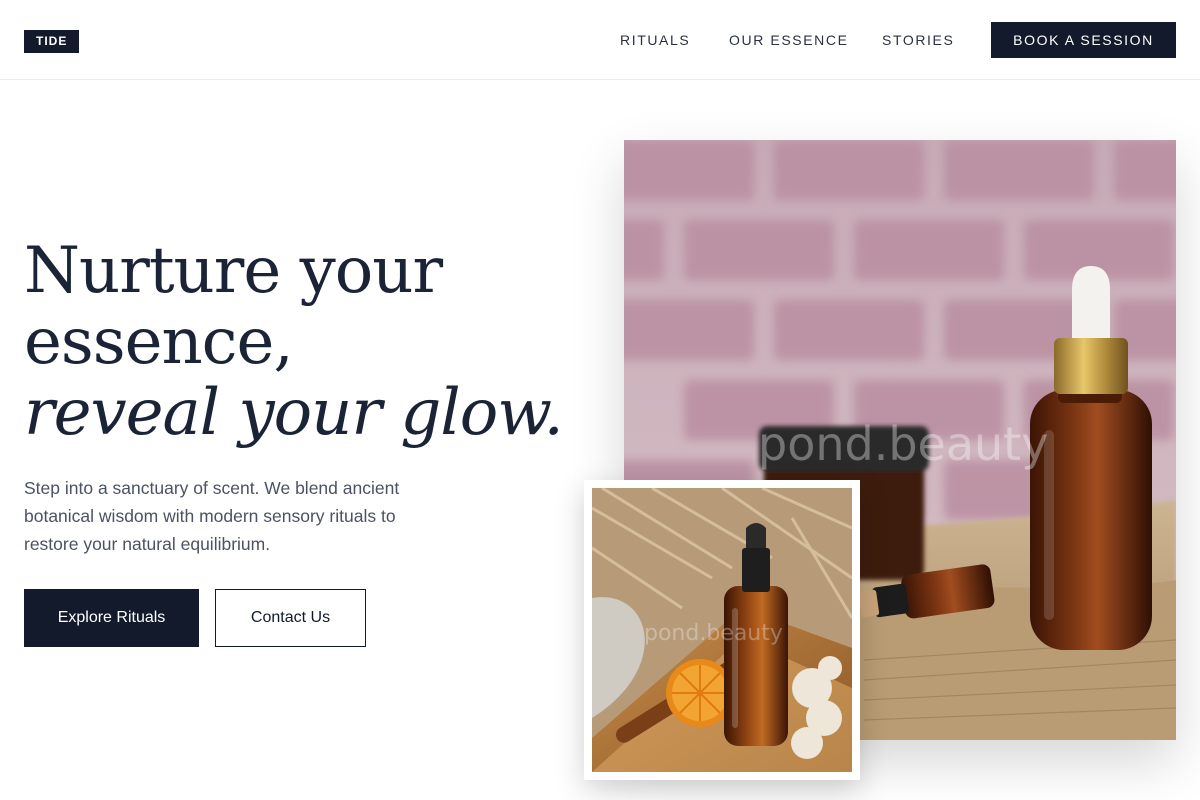 The image size is (1200, 800). Describe the element at coordinates (290, 618) in the screenshot. I see `contact-us-button: Contact Us` at that location.